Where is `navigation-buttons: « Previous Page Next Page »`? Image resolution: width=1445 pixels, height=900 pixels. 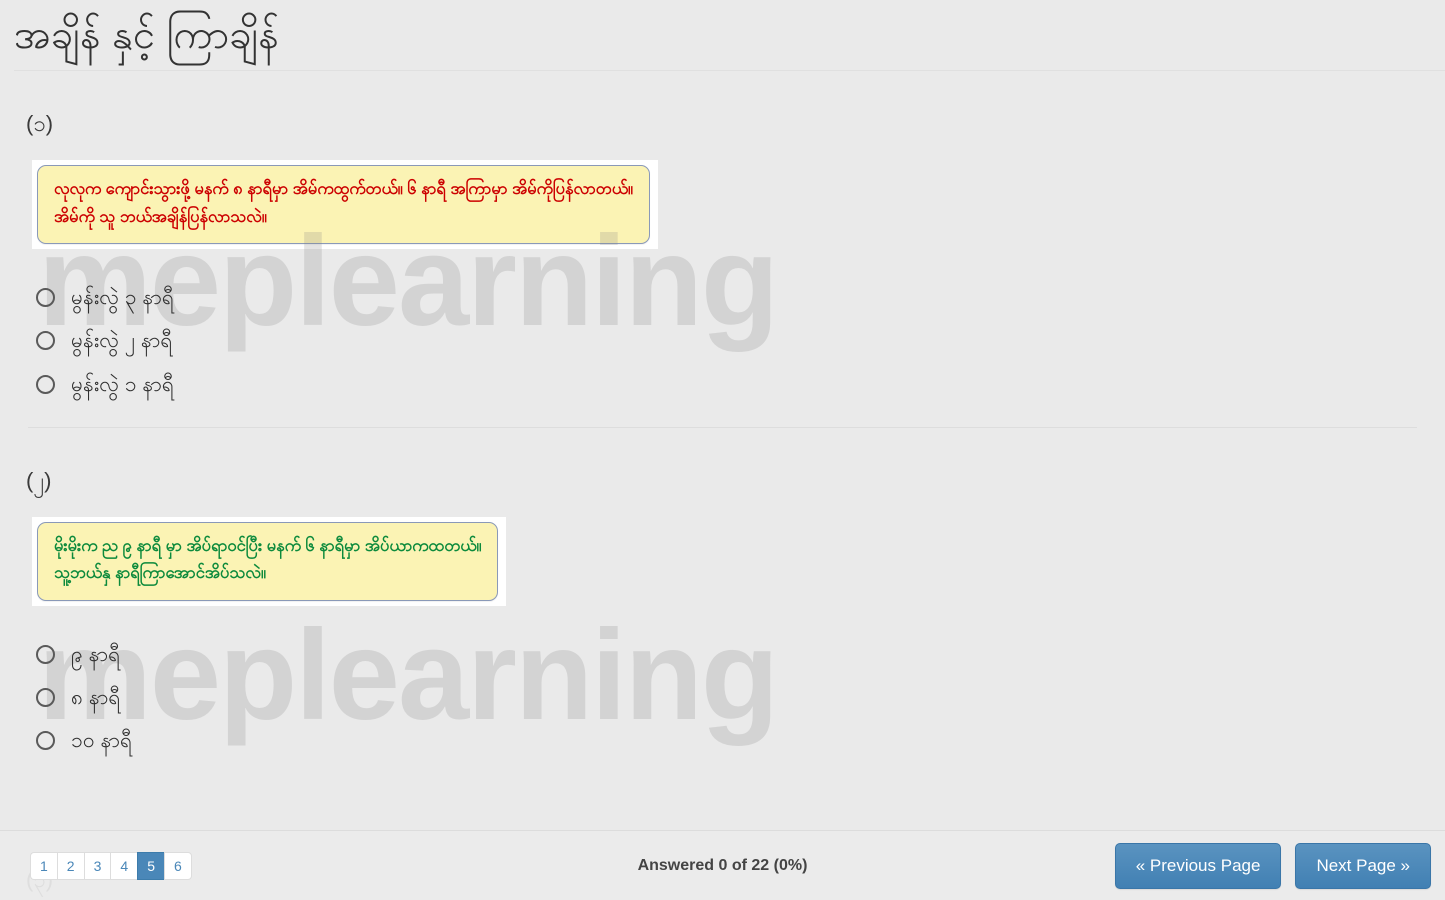 navigation-buttons: « Previous Page Next Page » is located at coordinates (1272, 865).